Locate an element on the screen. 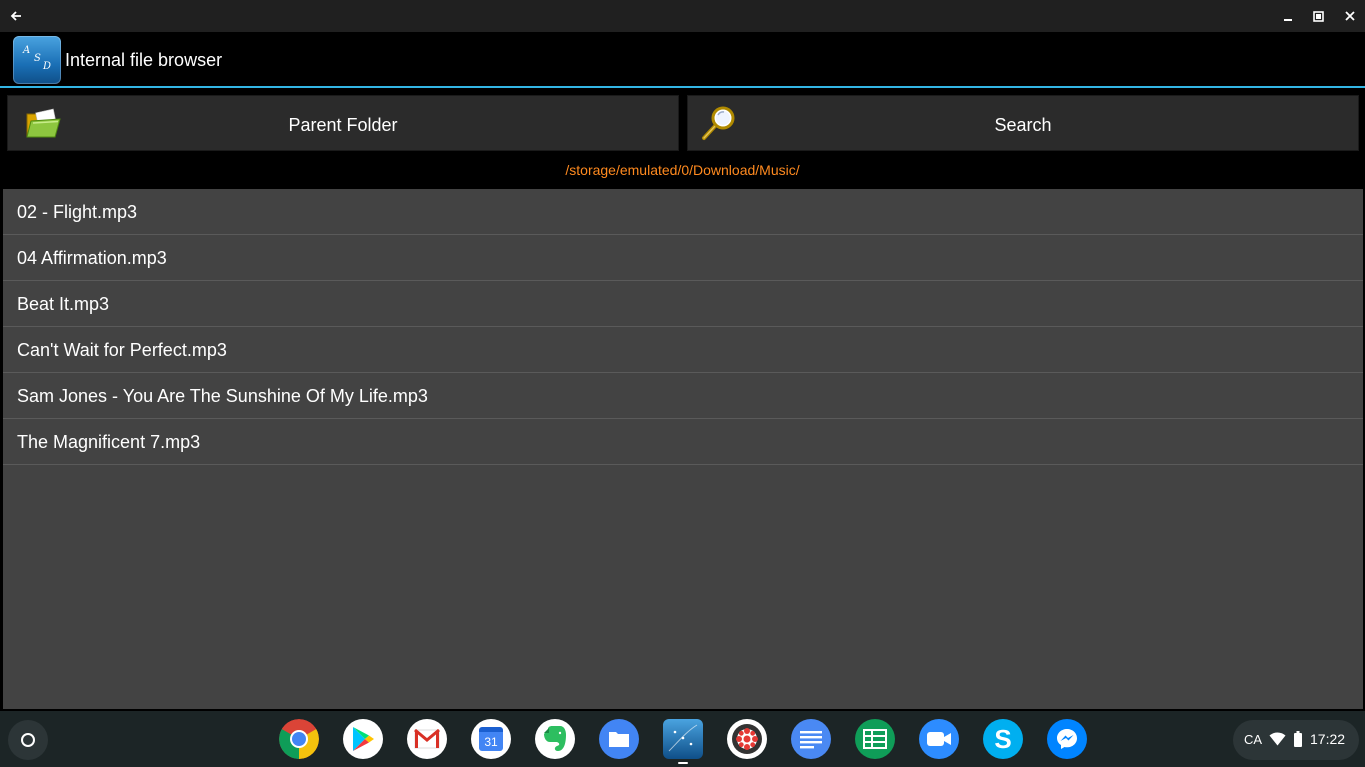 This screenshot has height=767, width=1365. sheets-grid is located at coordinates (875, 739).